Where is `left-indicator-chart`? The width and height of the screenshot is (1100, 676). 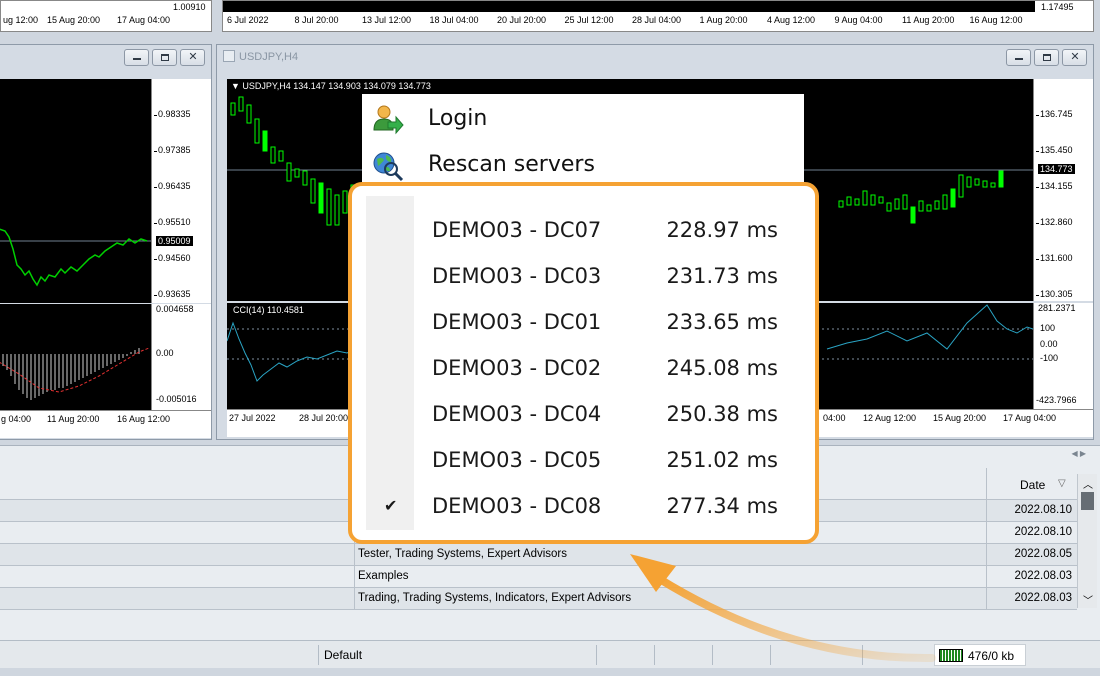
left-indicator-chart is located at coordinates (75, 357).